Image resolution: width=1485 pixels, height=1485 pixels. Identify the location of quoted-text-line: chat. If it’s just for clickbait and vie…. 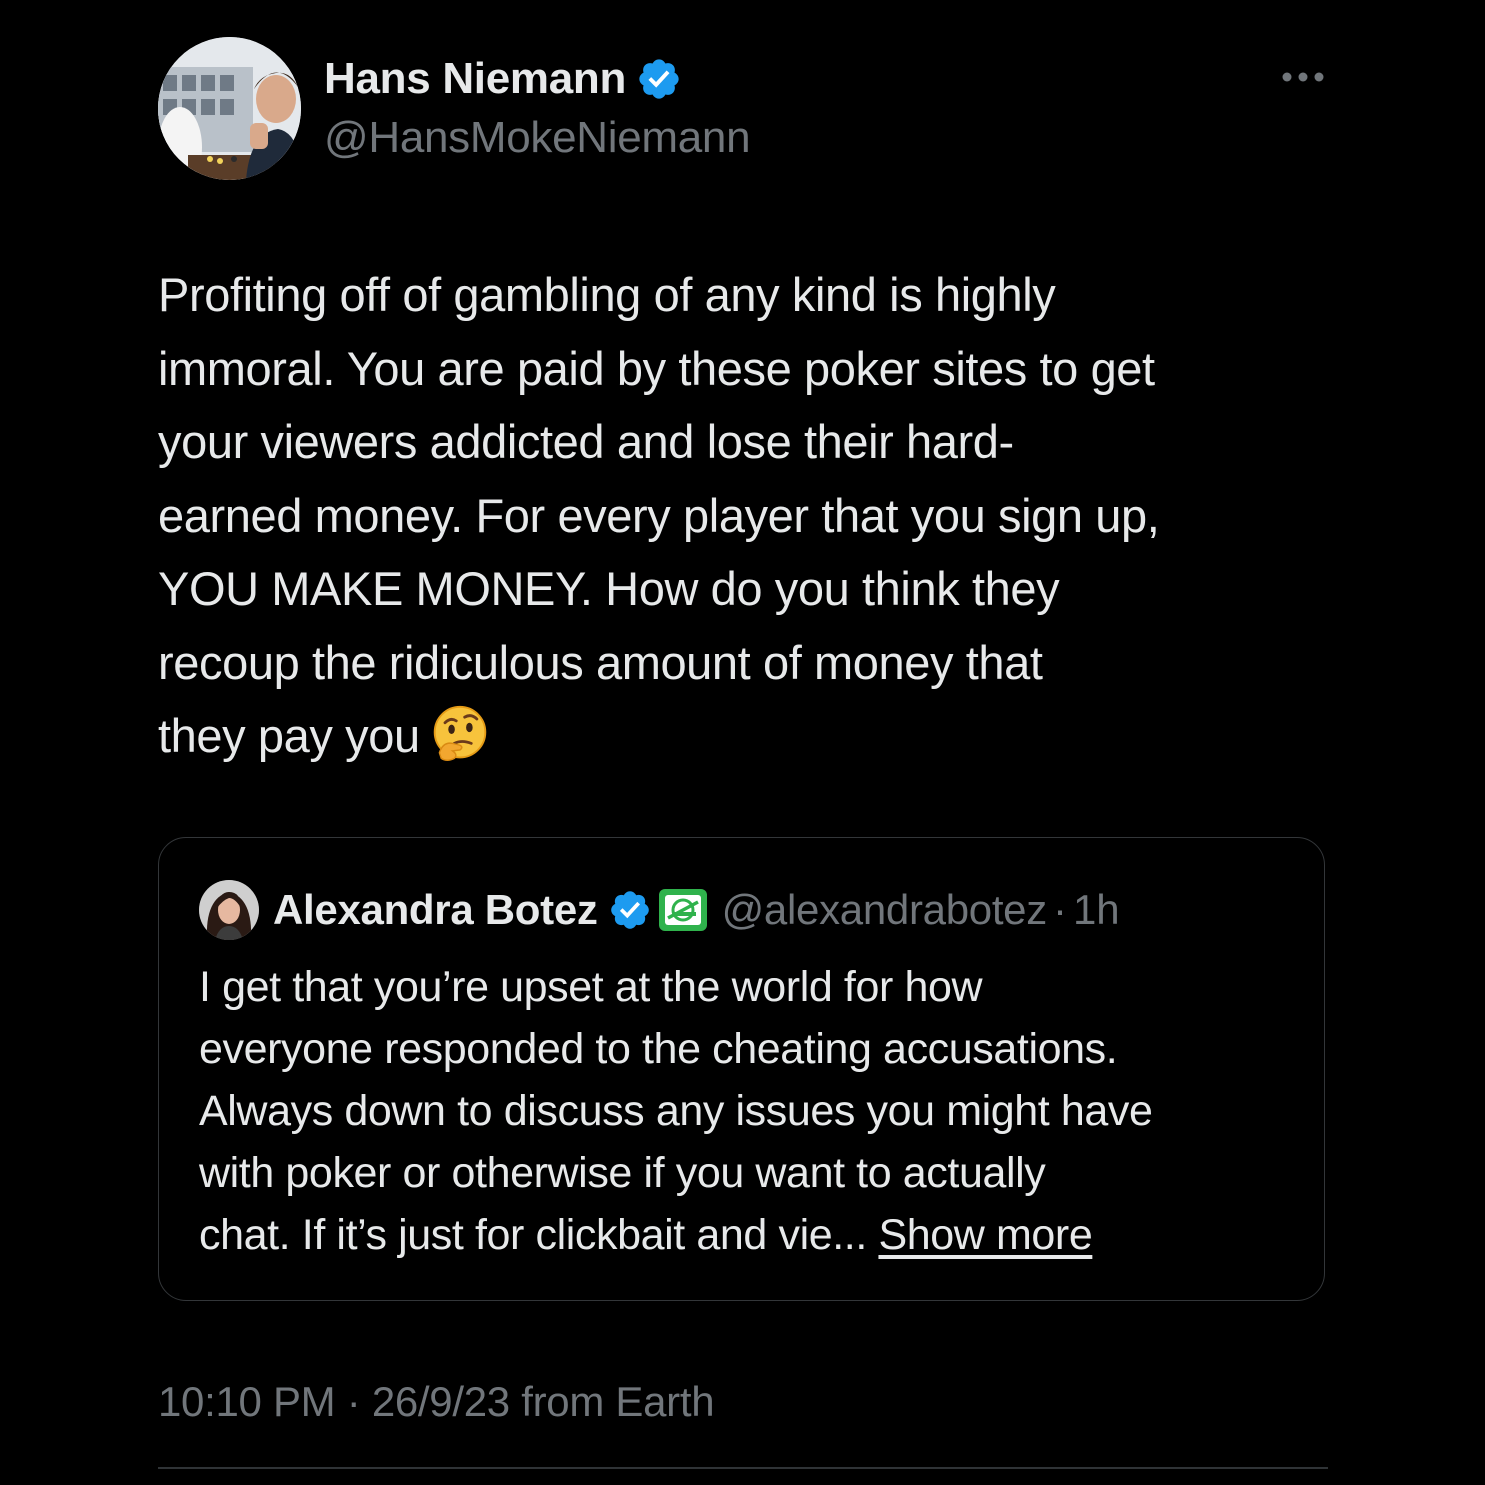
(533, 1235).